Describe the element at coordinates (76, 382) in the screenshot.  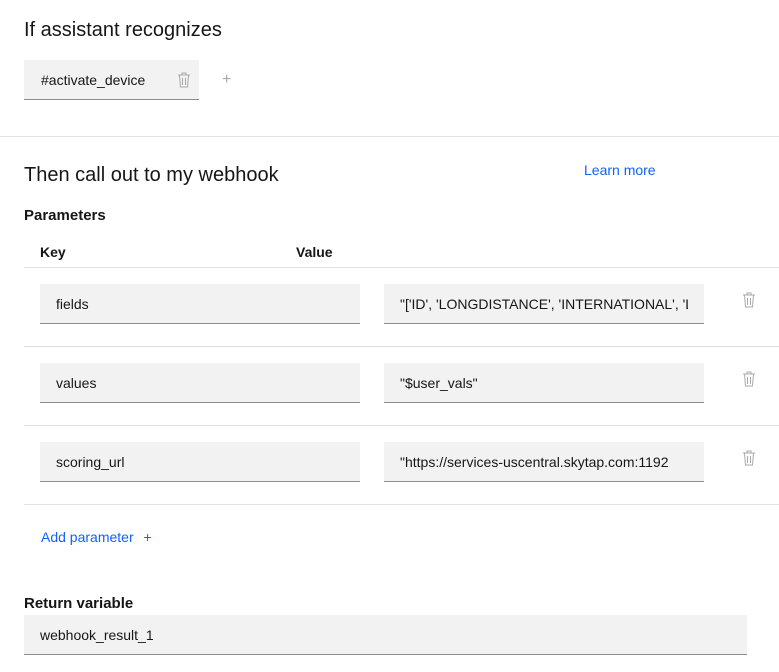
I see `parameter-key-value: values` at that location.